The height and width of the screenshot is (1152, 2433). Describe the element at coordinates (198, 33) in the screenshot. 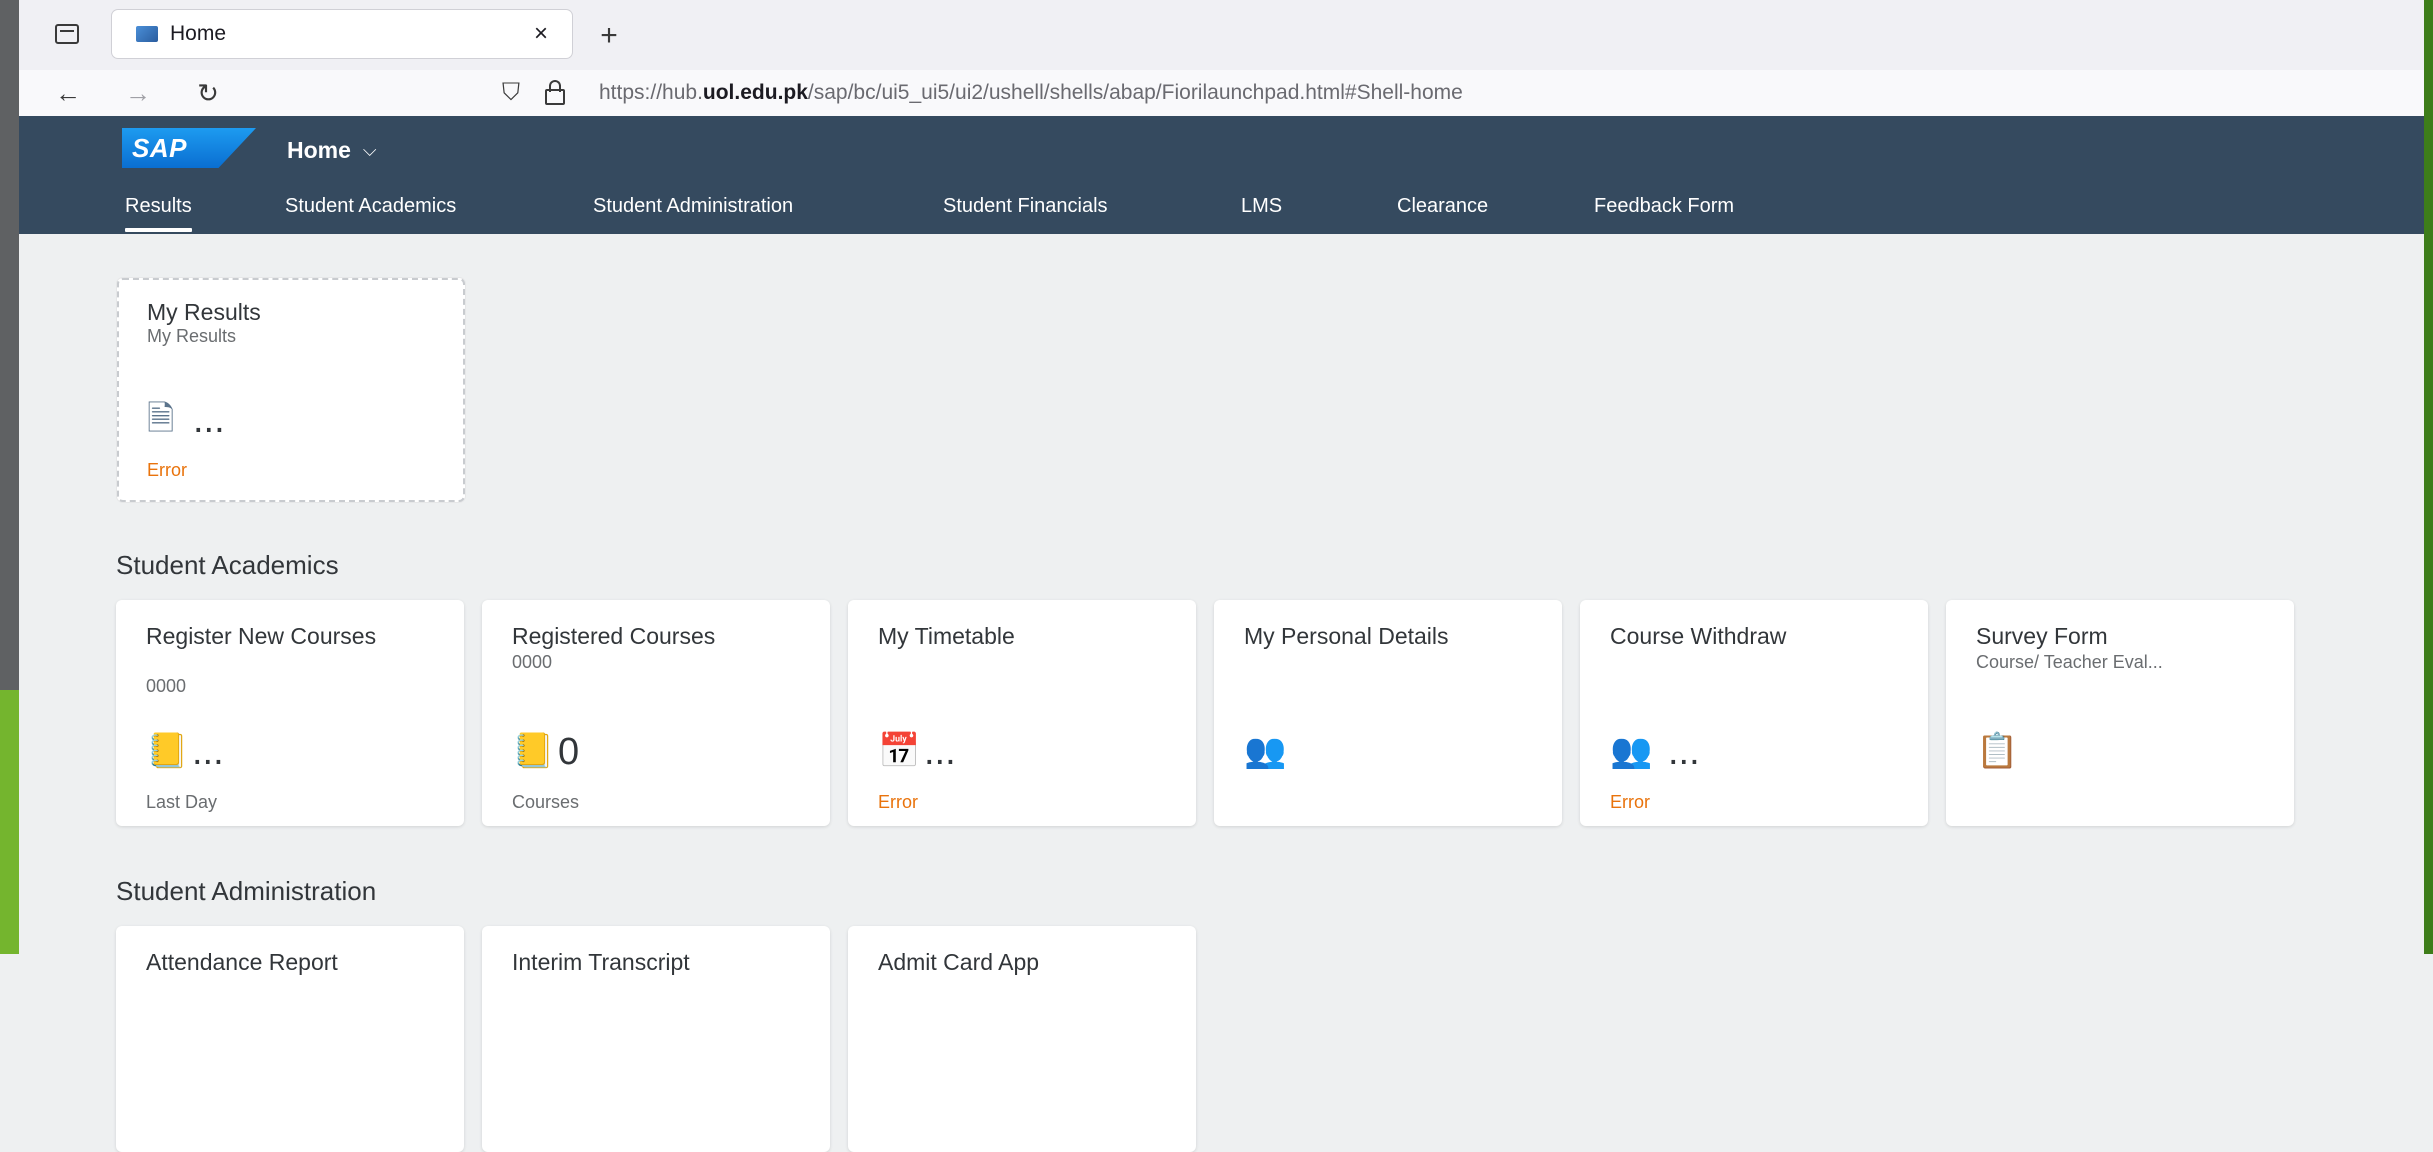

I see `browser-tab-title: Home` at that location.